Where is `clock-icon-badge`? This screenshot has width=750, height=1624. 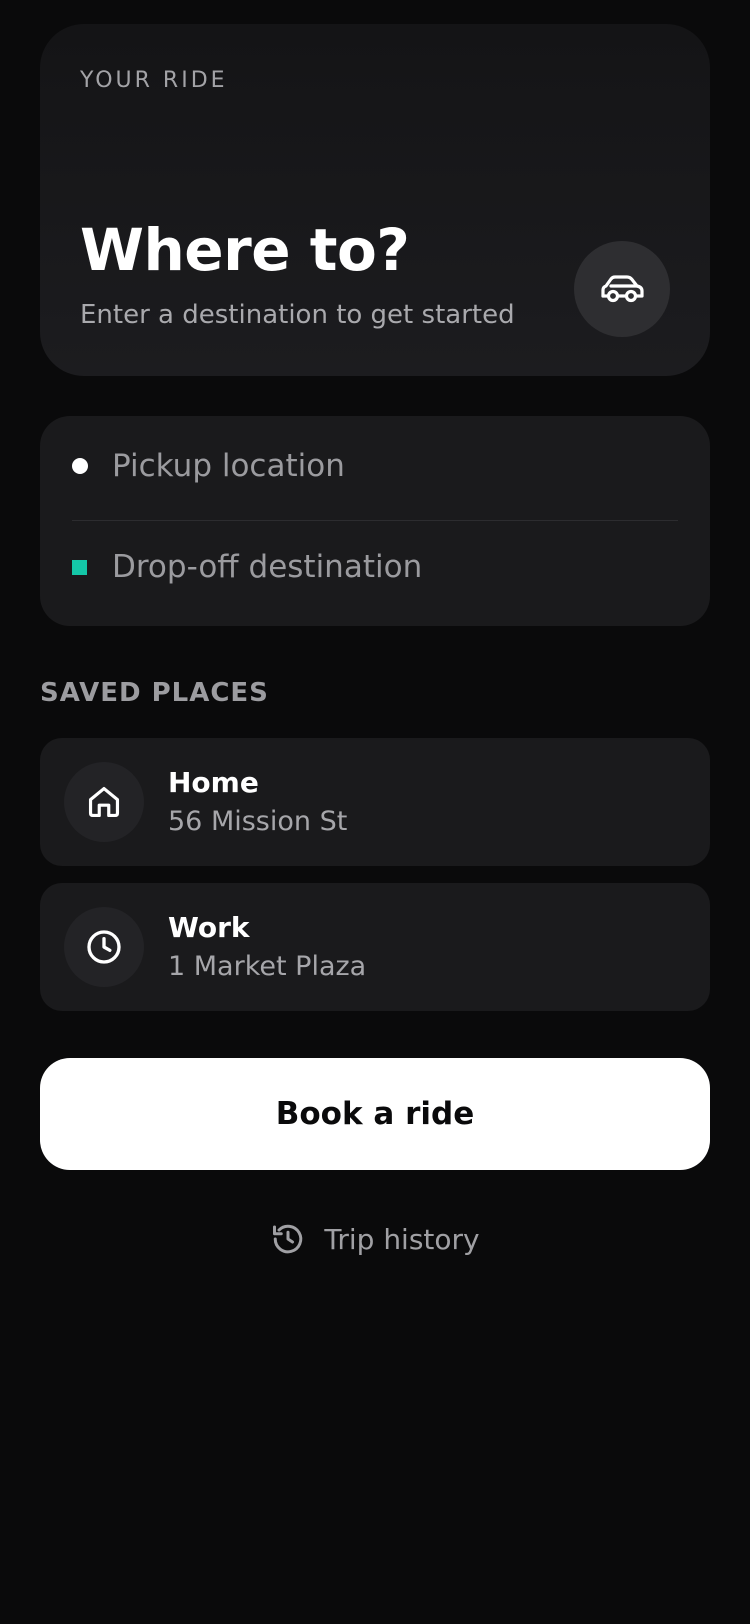 clock-icon-badge is located at coordinates (104, 947).